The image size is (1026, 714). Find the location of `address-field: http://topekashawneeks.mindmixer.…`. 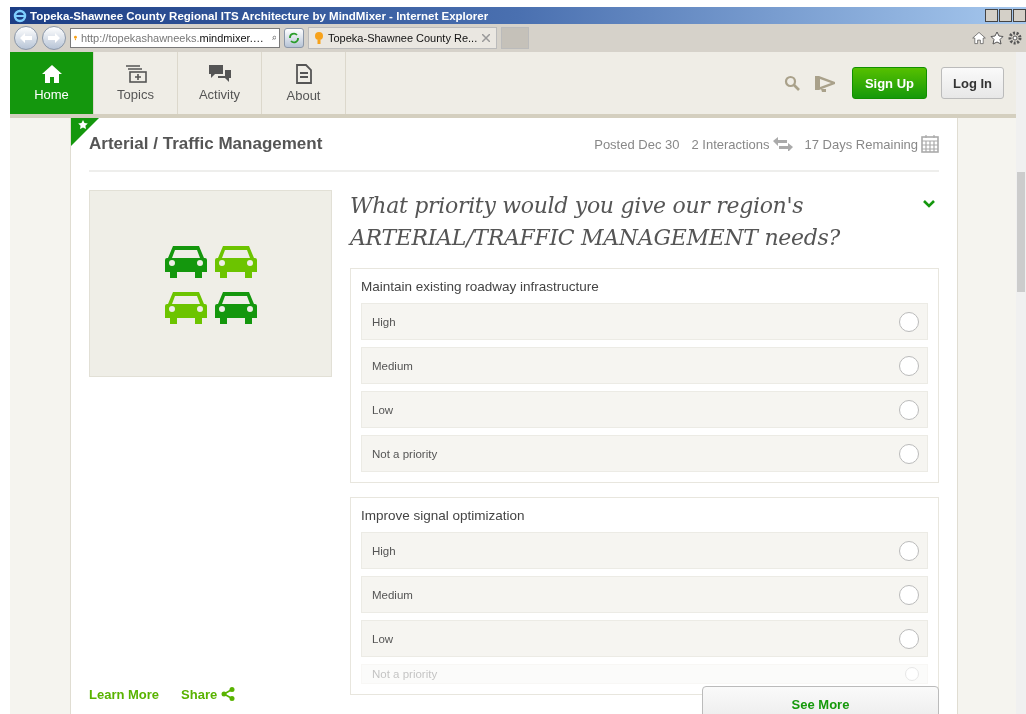

address-field: http://topekashawneeks.mindmixer.… is located at coordinates (175, 38).